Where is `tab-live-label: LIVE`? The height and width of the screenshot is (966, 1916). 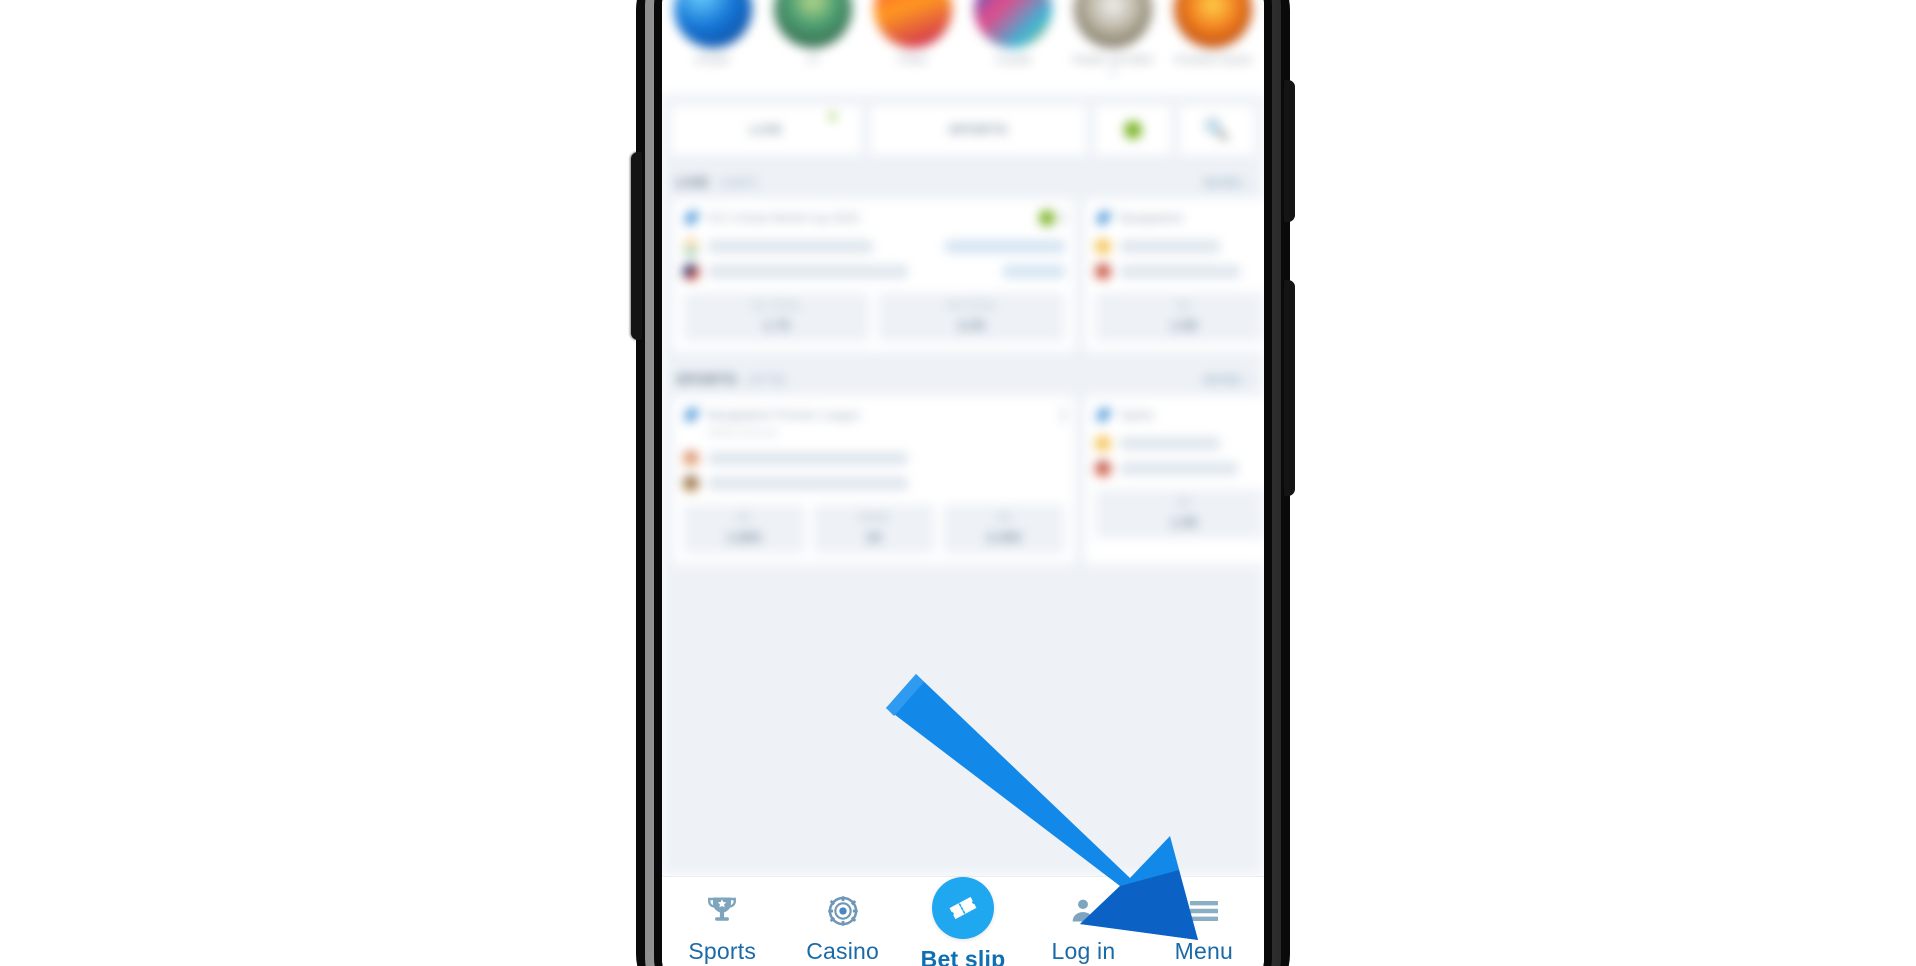
tab-live-label: LIVE is located at coordinates (766, 129).